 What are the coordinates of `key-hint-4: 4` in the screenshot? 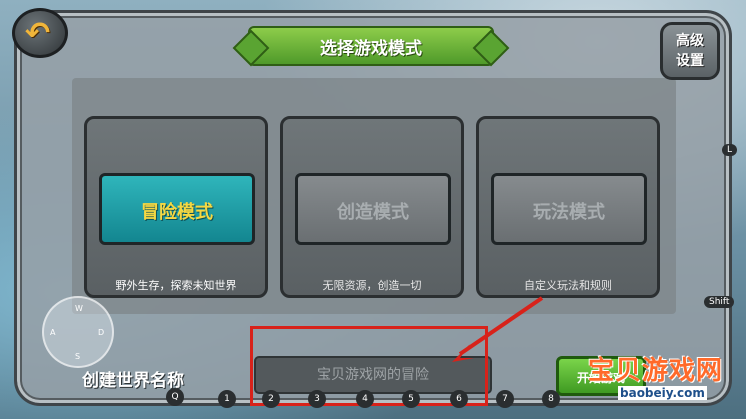 It's located at (365, 399).